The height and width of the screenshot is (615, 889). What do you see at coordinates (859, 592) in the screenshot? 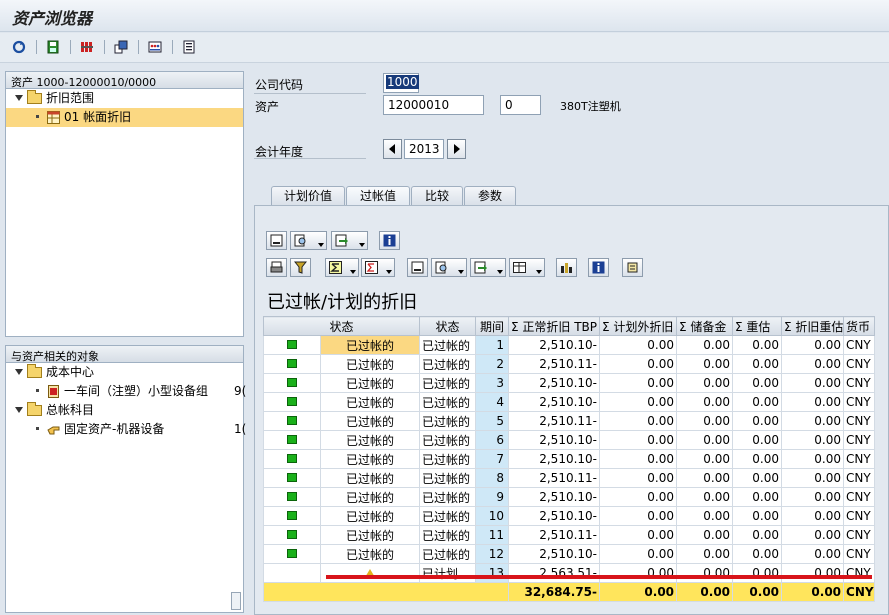
I see `total-currency-cell: CNY` at bounding box center [859, 592].